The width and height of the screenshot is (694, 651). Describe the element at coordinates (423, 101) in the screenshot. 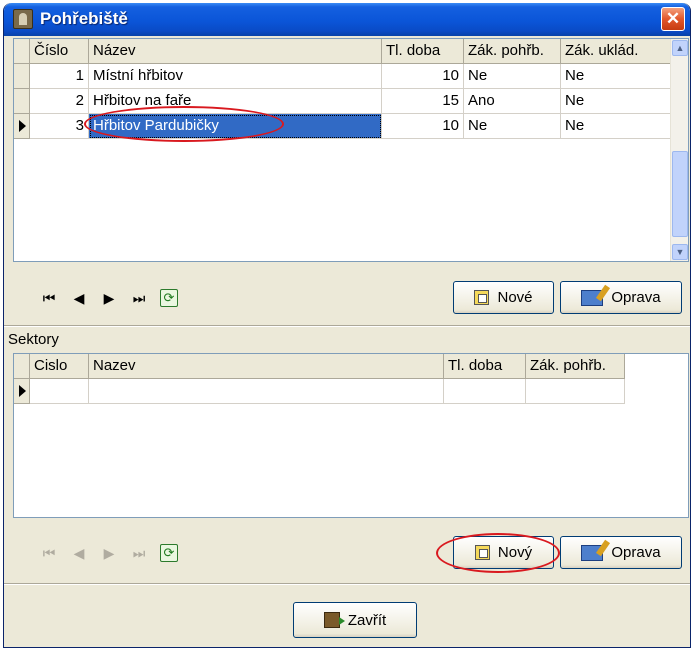

I see `cell-tl-doba: 15` at that location.